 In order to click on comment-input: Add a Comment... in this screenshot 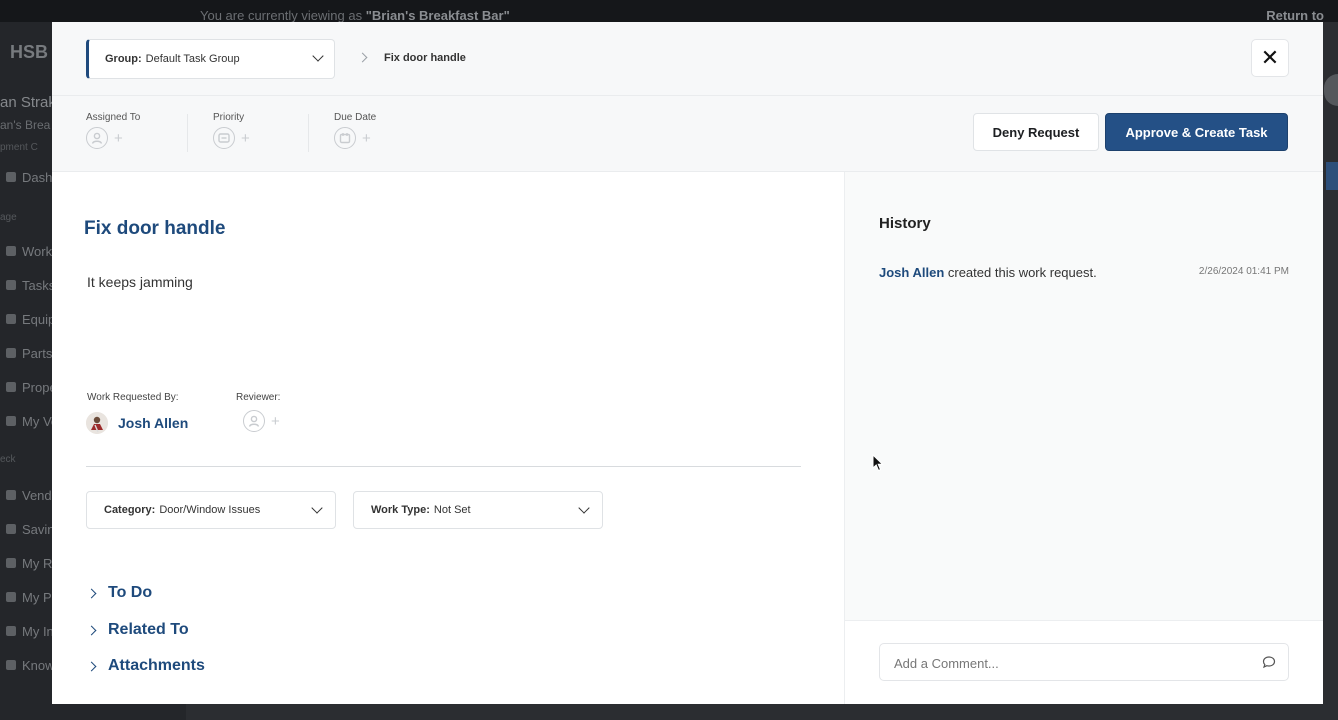, I will do `click(1084, 662)`.